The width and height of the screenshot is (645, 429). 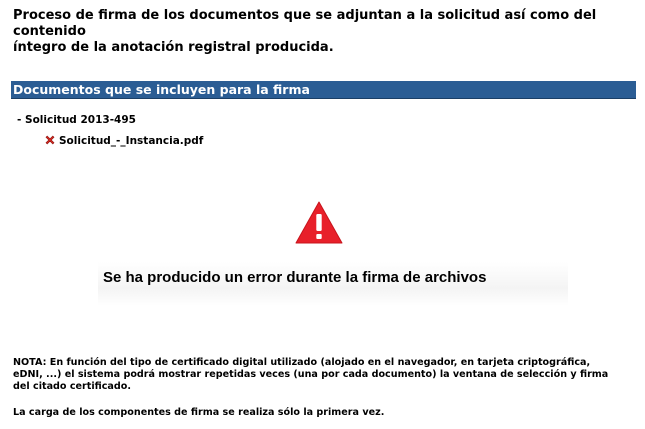 I want to click on warning-triangle-icon, so click(x=319, y=222).